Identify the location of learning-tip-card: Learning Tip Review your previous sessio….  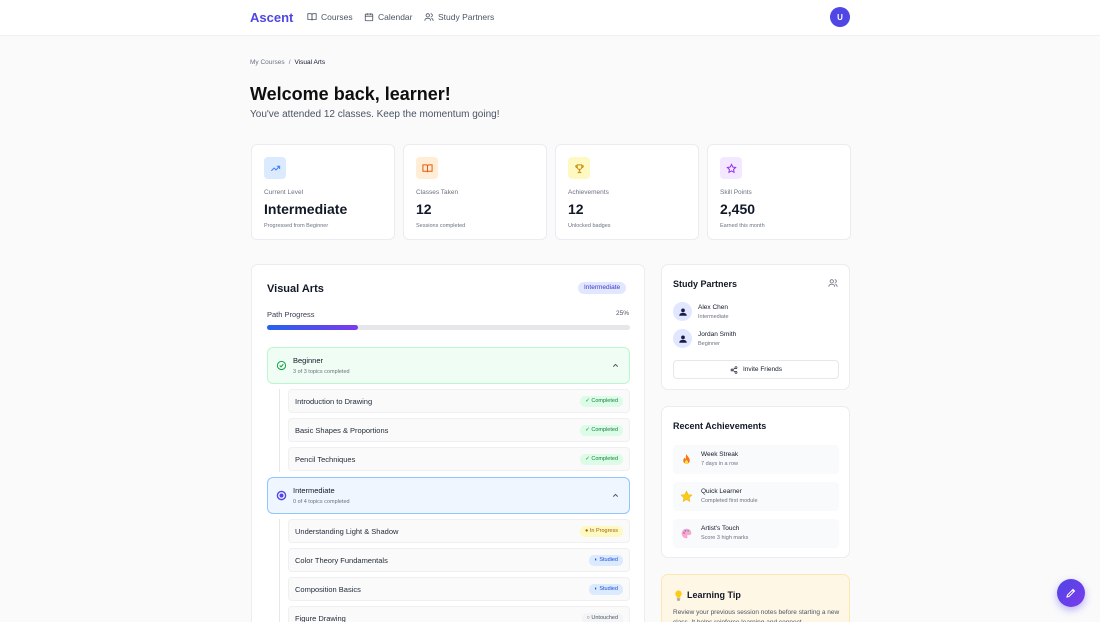
(755, 598).